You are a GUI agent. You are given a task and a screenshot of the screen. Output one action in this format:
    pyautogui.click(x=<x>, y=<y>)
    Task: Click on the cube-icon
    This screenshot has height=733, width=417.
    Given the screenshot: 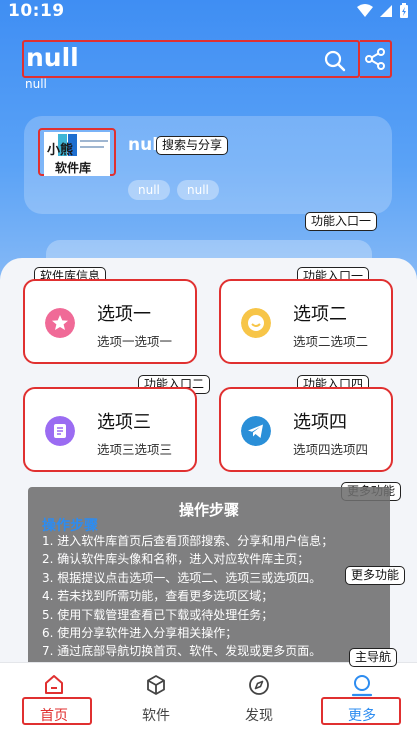 What is the action you would take?
    pyautogui.click(x=156, y=685)
    